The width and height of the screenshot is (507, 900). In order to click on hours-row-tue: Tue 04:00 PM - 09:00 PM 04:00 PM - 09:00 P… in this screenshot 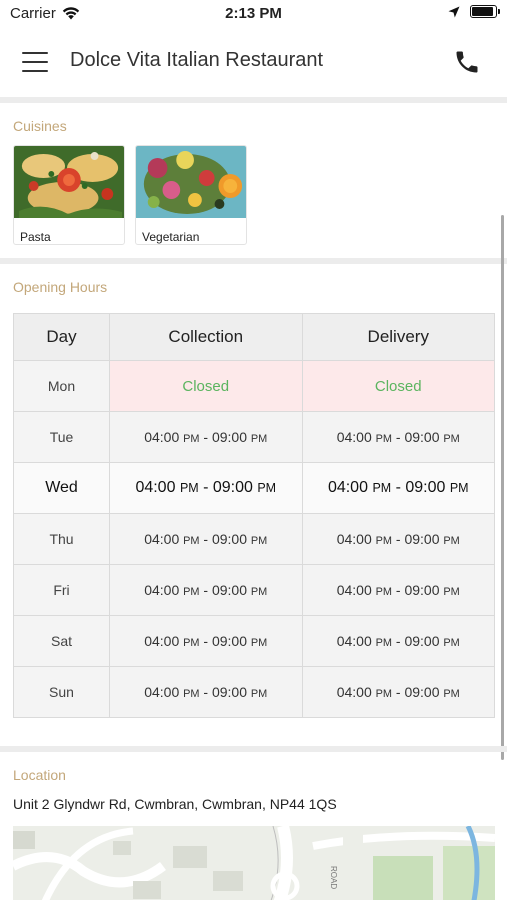, I will do `click(254, 437)`.